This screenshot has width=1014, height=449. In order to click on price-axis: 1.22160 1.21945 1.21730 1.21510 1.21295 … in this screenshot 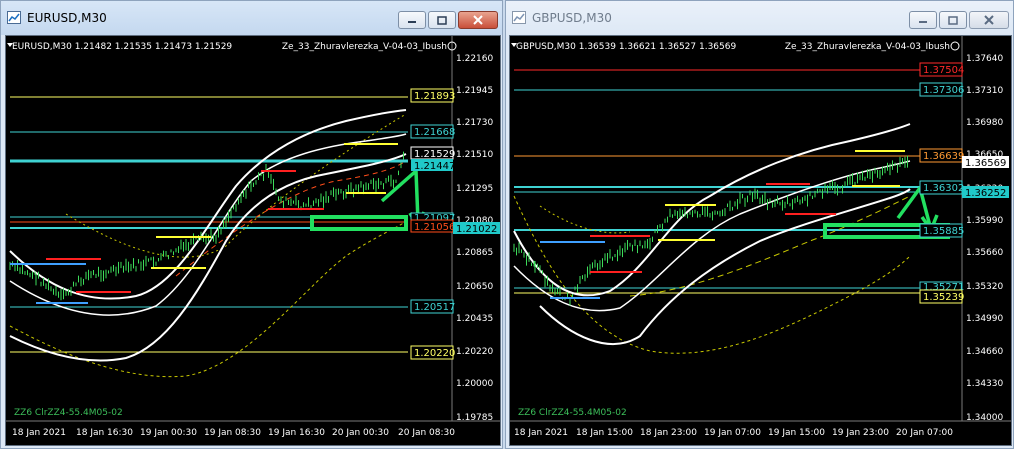, I will do `click(474, 238)`.